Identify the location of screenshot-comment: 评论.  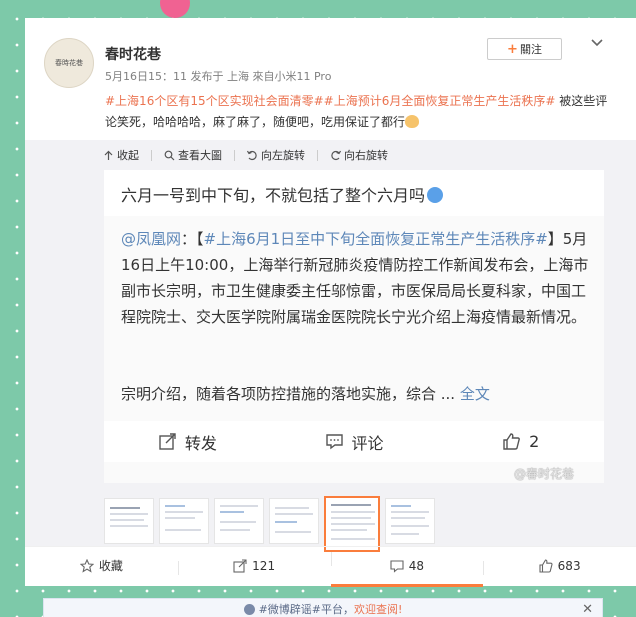
(354, 442).